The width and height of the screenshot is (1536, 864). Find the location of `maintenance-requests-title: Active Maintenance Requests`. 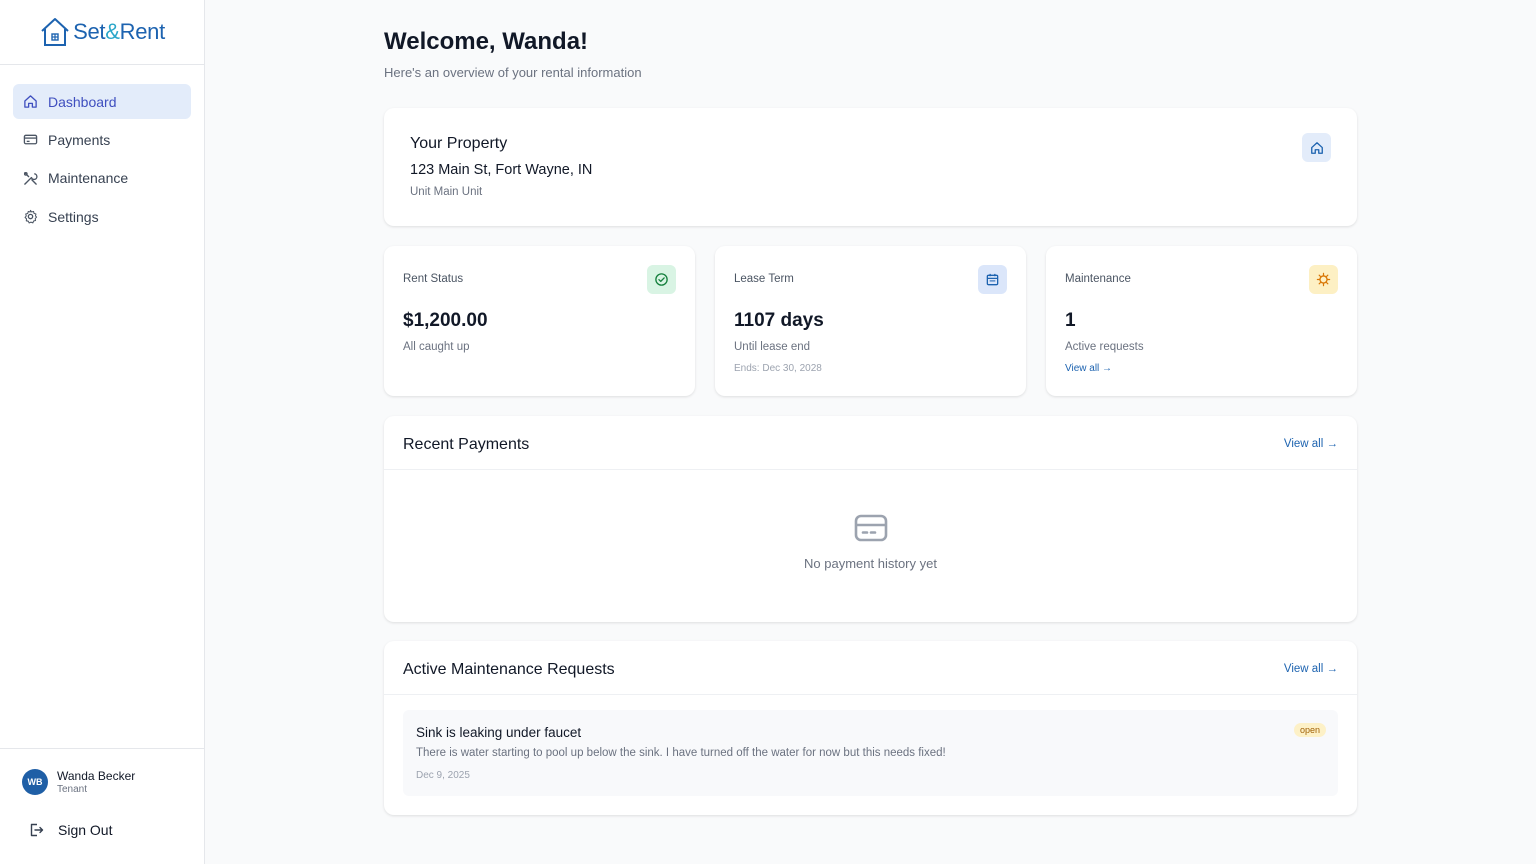

maintenance-requests-title: Active Maintenance Requests is located at coordinates (509, 669).